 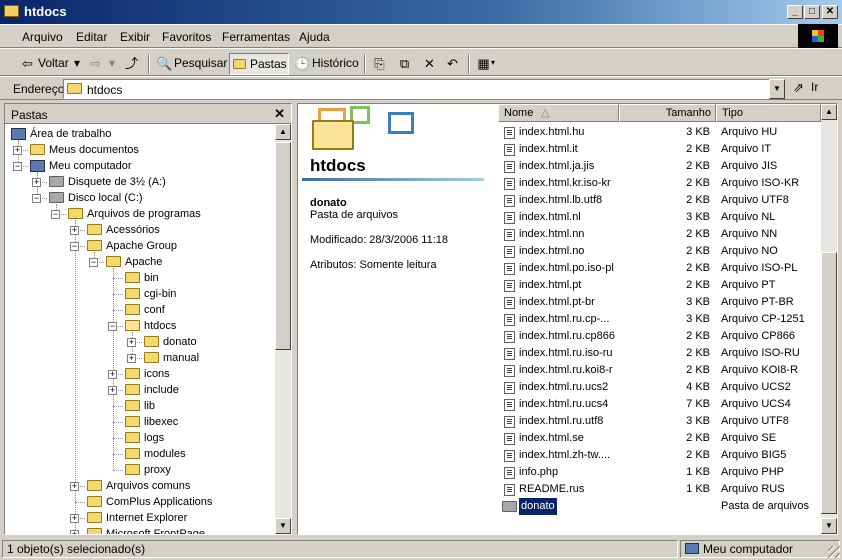 What do you see at coordinates (325, 64) in the screenshot?
I see `history-button: 🕒 Histórico` at bounding box center [325, 64].